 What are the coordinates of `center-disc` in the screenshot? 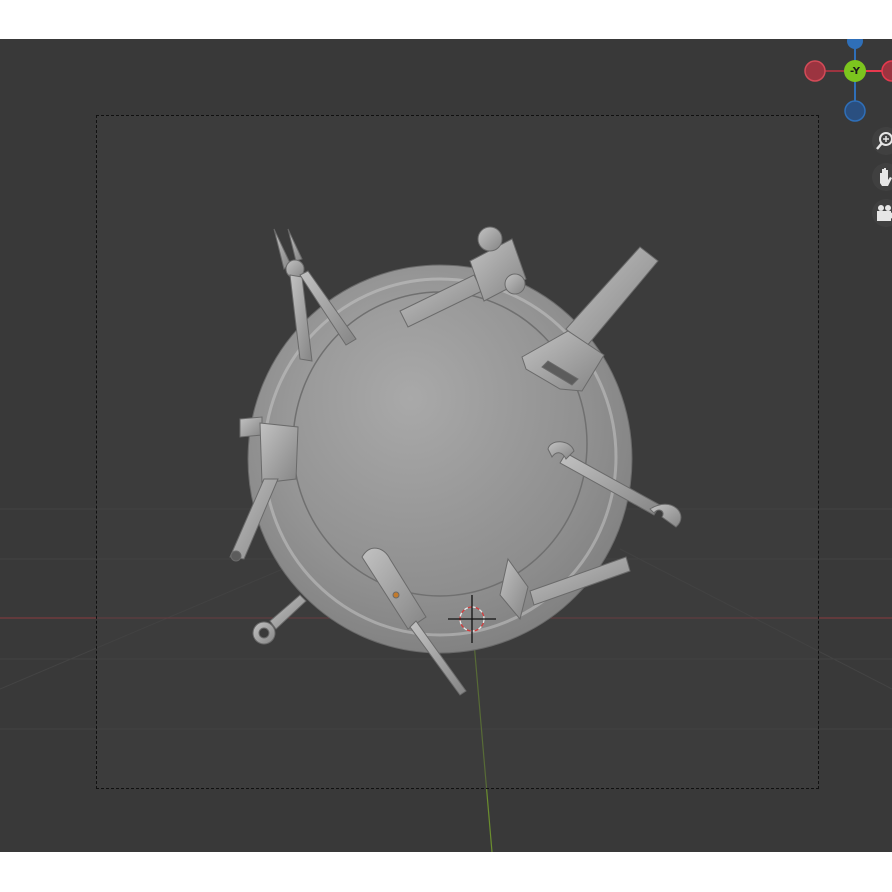 It's located at (440, 444).